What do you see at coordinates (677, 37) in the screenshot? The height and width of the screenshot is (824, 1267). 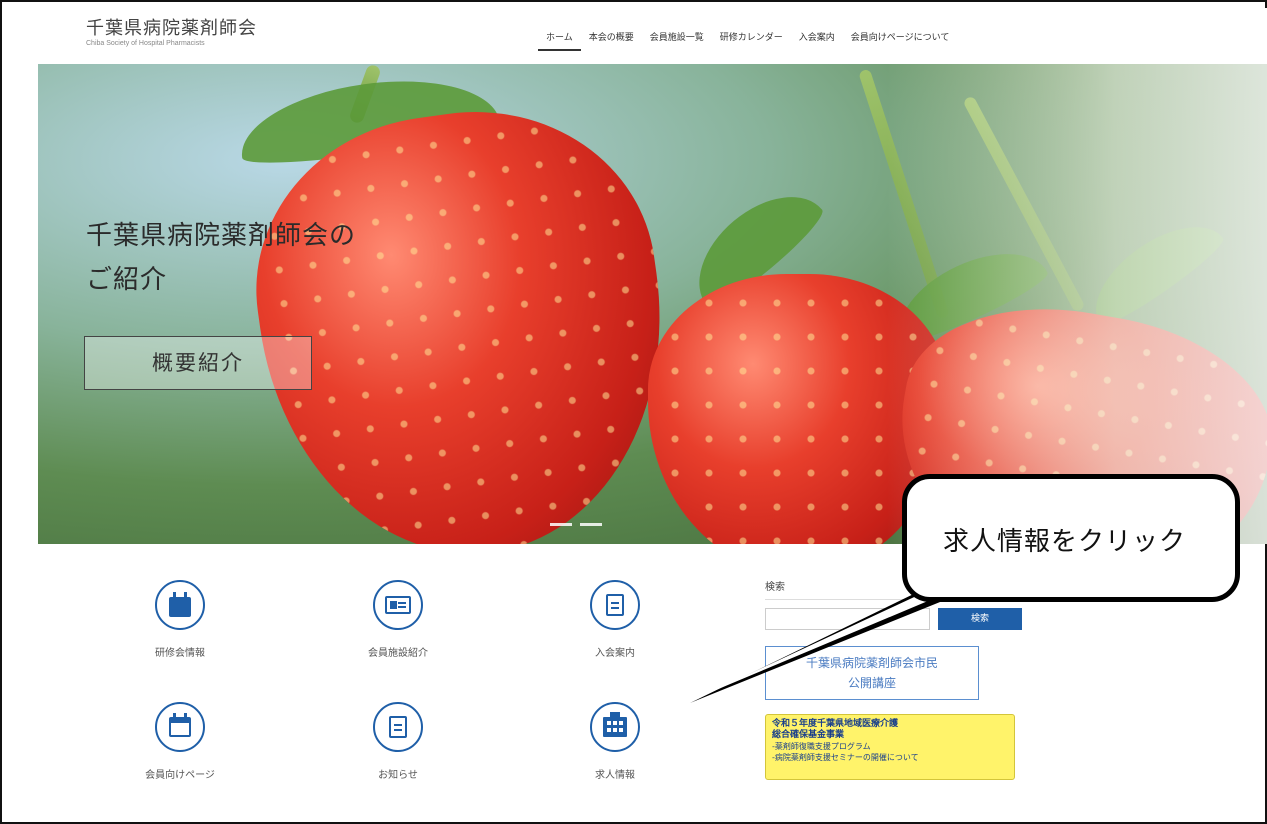 I see `nav-item-member-facilities: 会員施設一覧` at bounding box center [677, 37].